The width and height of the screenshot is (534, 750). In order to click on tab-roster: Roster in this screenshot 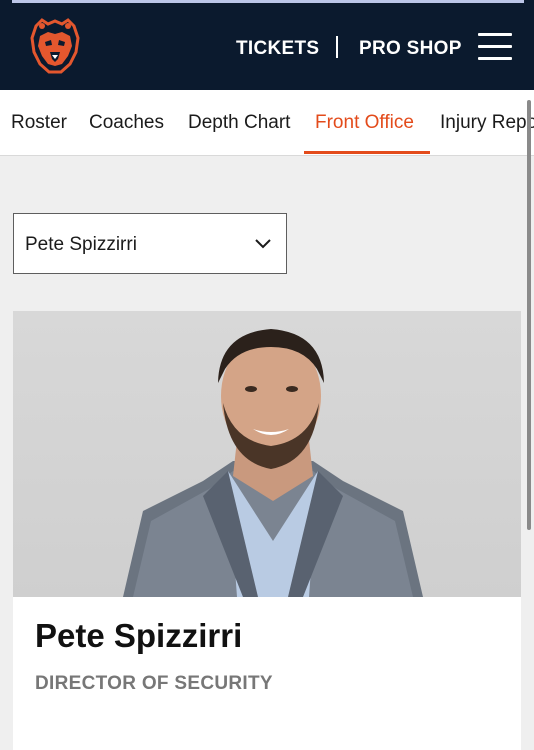, I will do `click(39, 123)`.